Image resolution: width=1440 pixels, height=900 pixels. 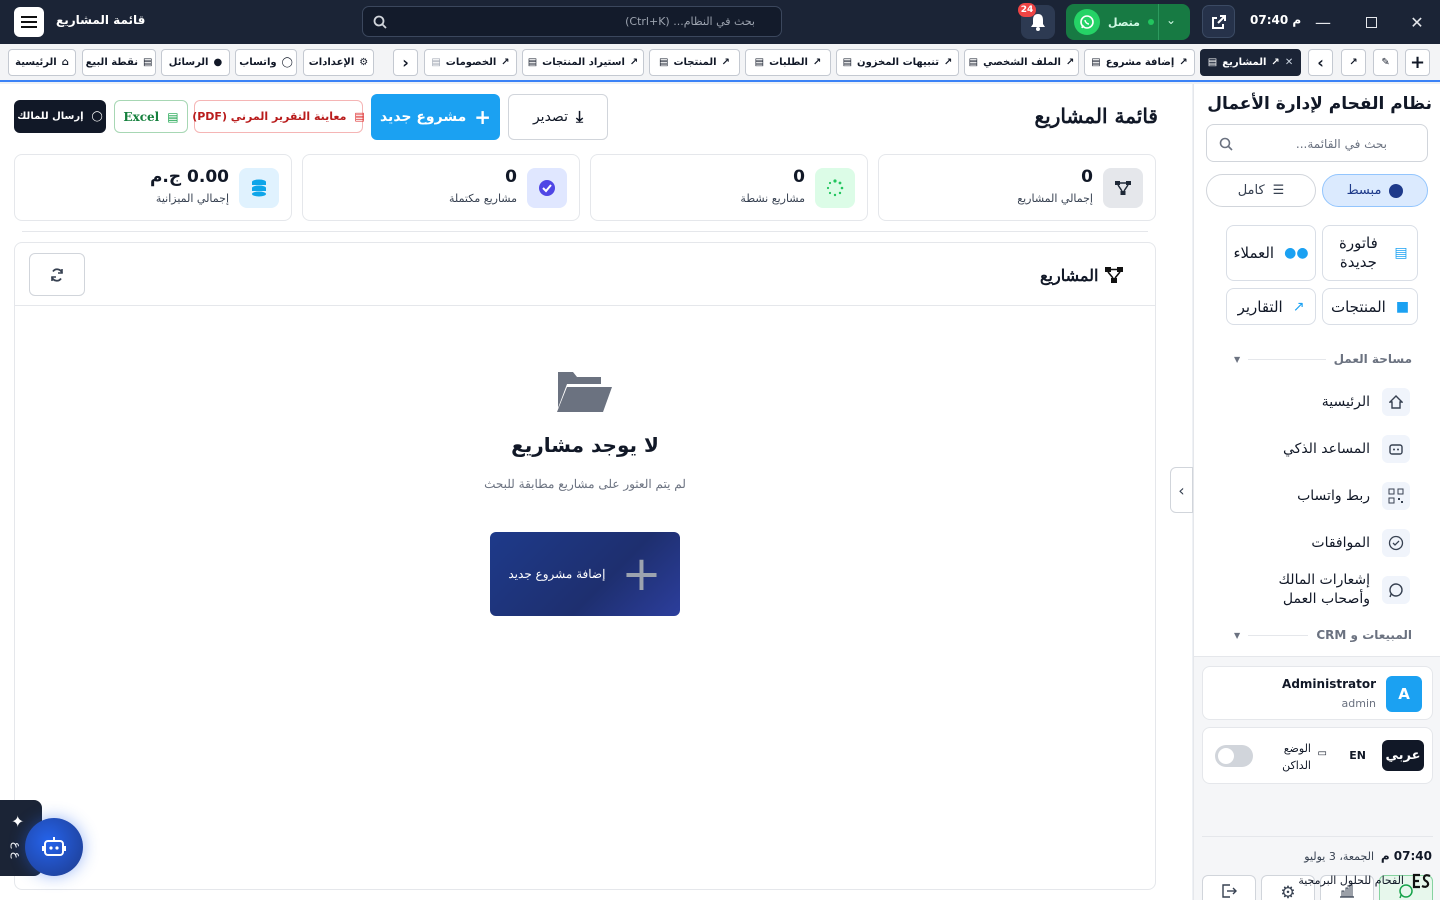 I want to click on avatar: A, so click(x=1404, y=694).